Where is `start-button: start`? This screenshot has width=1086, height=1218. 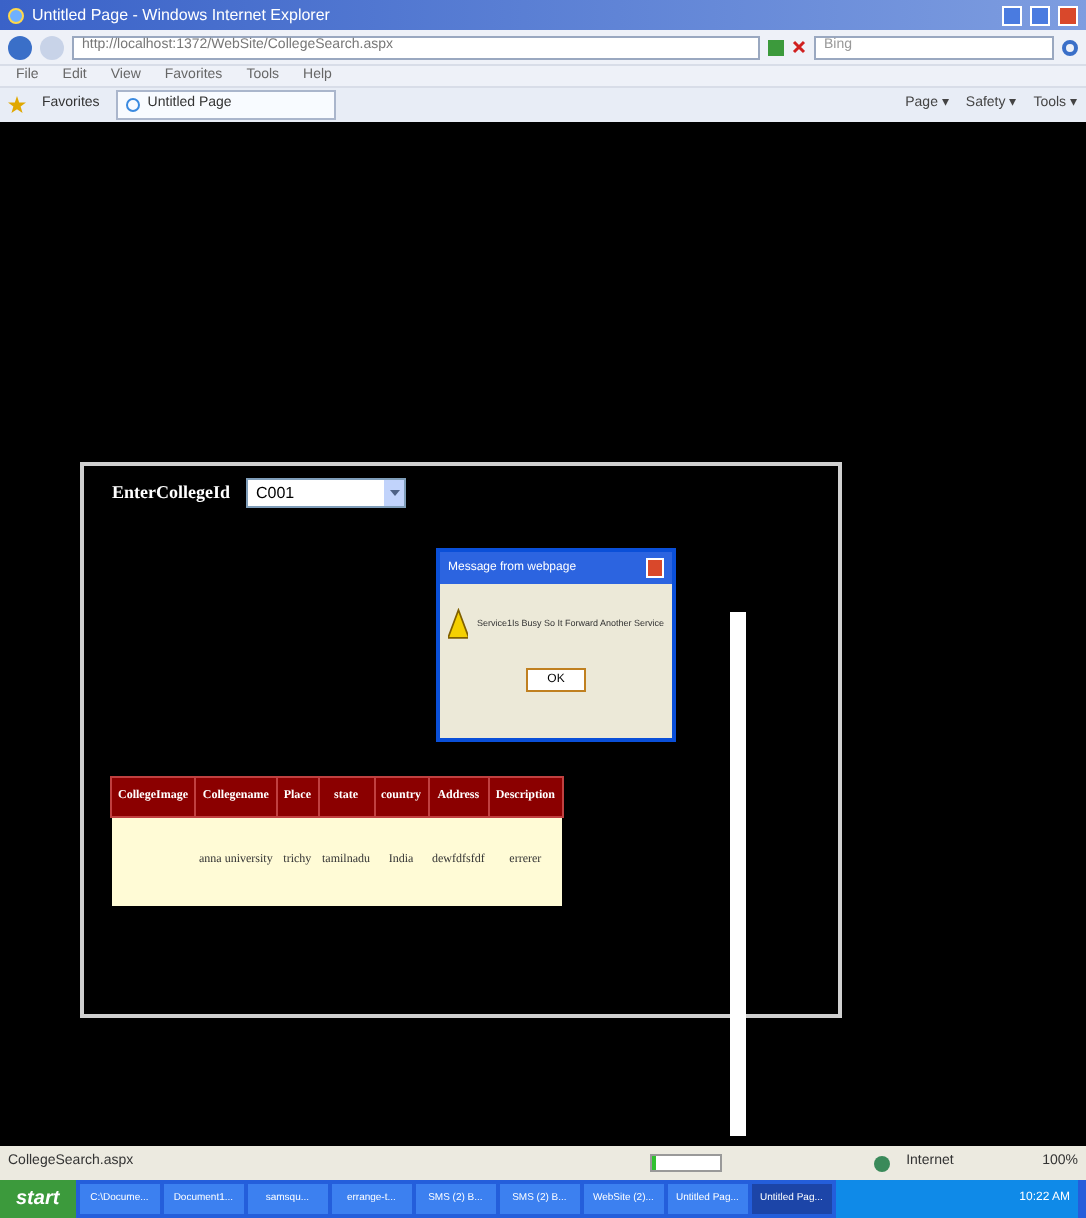 start-button: start is located at coordinates (38, 1199).